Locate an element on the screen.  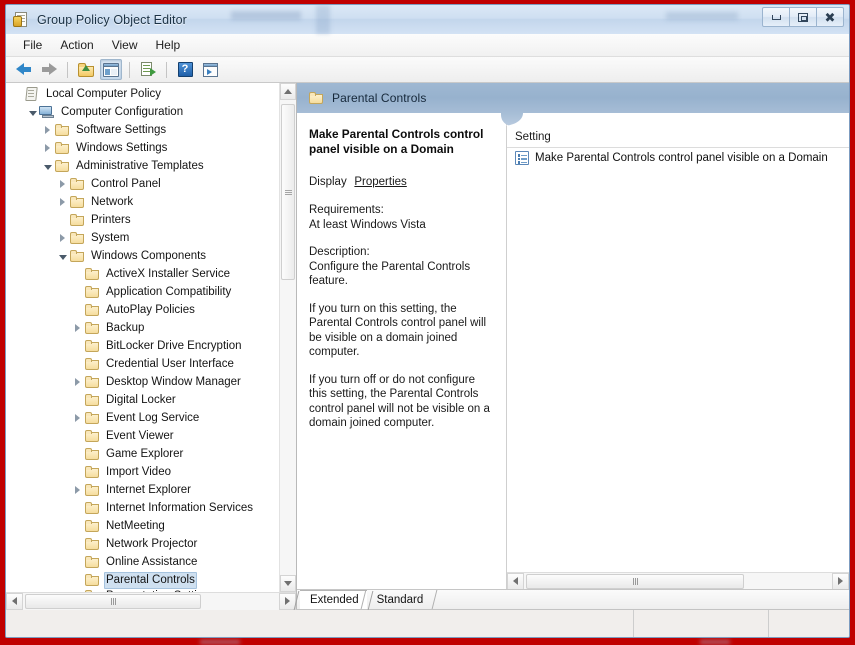
tree-item-label: Printers is located at coordinates (111, 219).